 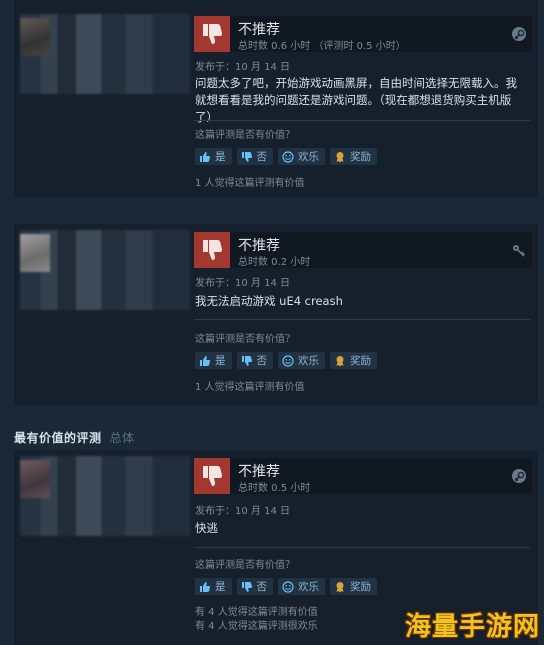 What do you see at coordinates (122, 438) in the screenshot?
I see `tab-overall: 总体` at bounding box center [122, 438].